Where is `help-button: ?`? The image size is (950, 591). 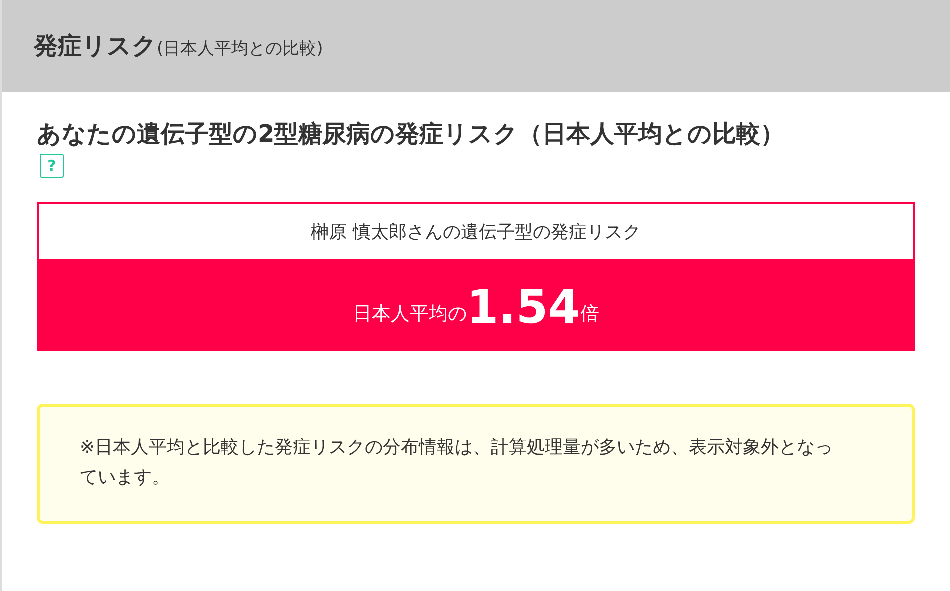
help-button: ? is located at coordinates (52, 166).